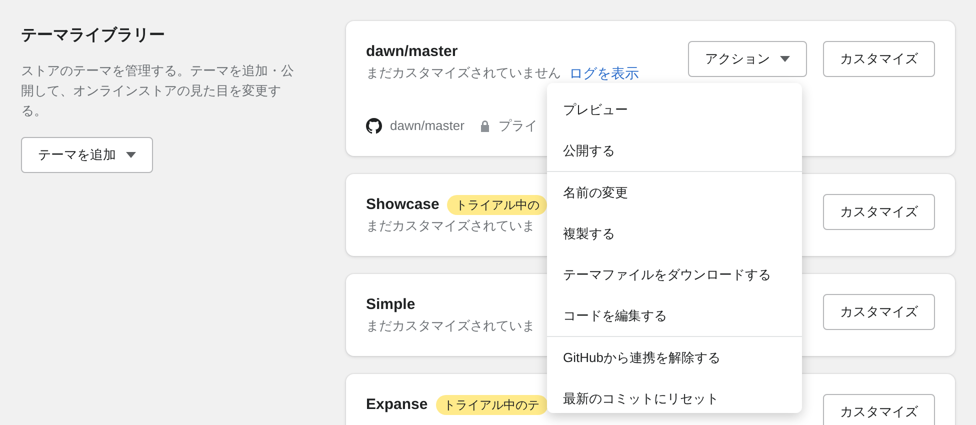  What do you see at coordinates (427, 126) in the screenshot?
I see `repo-name: dawn/master` at bounding box center [427, 126].